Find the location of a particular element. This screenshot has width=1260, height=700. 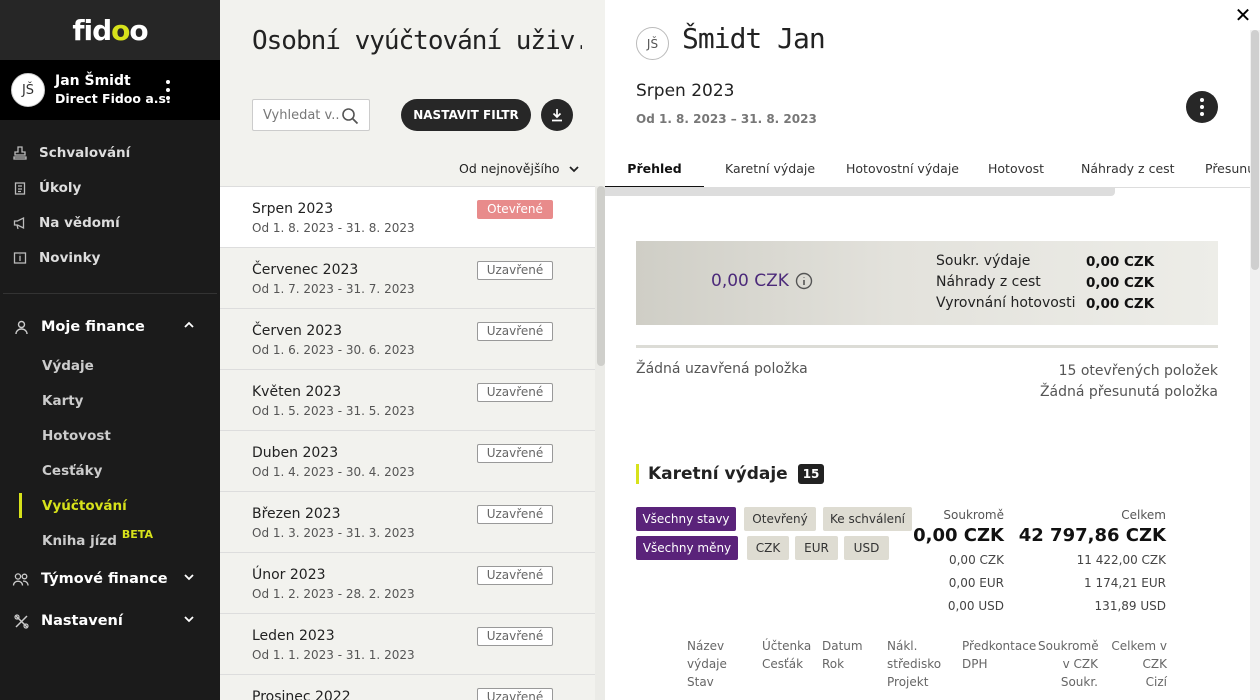

search-input is located at coordinates (301, 115).